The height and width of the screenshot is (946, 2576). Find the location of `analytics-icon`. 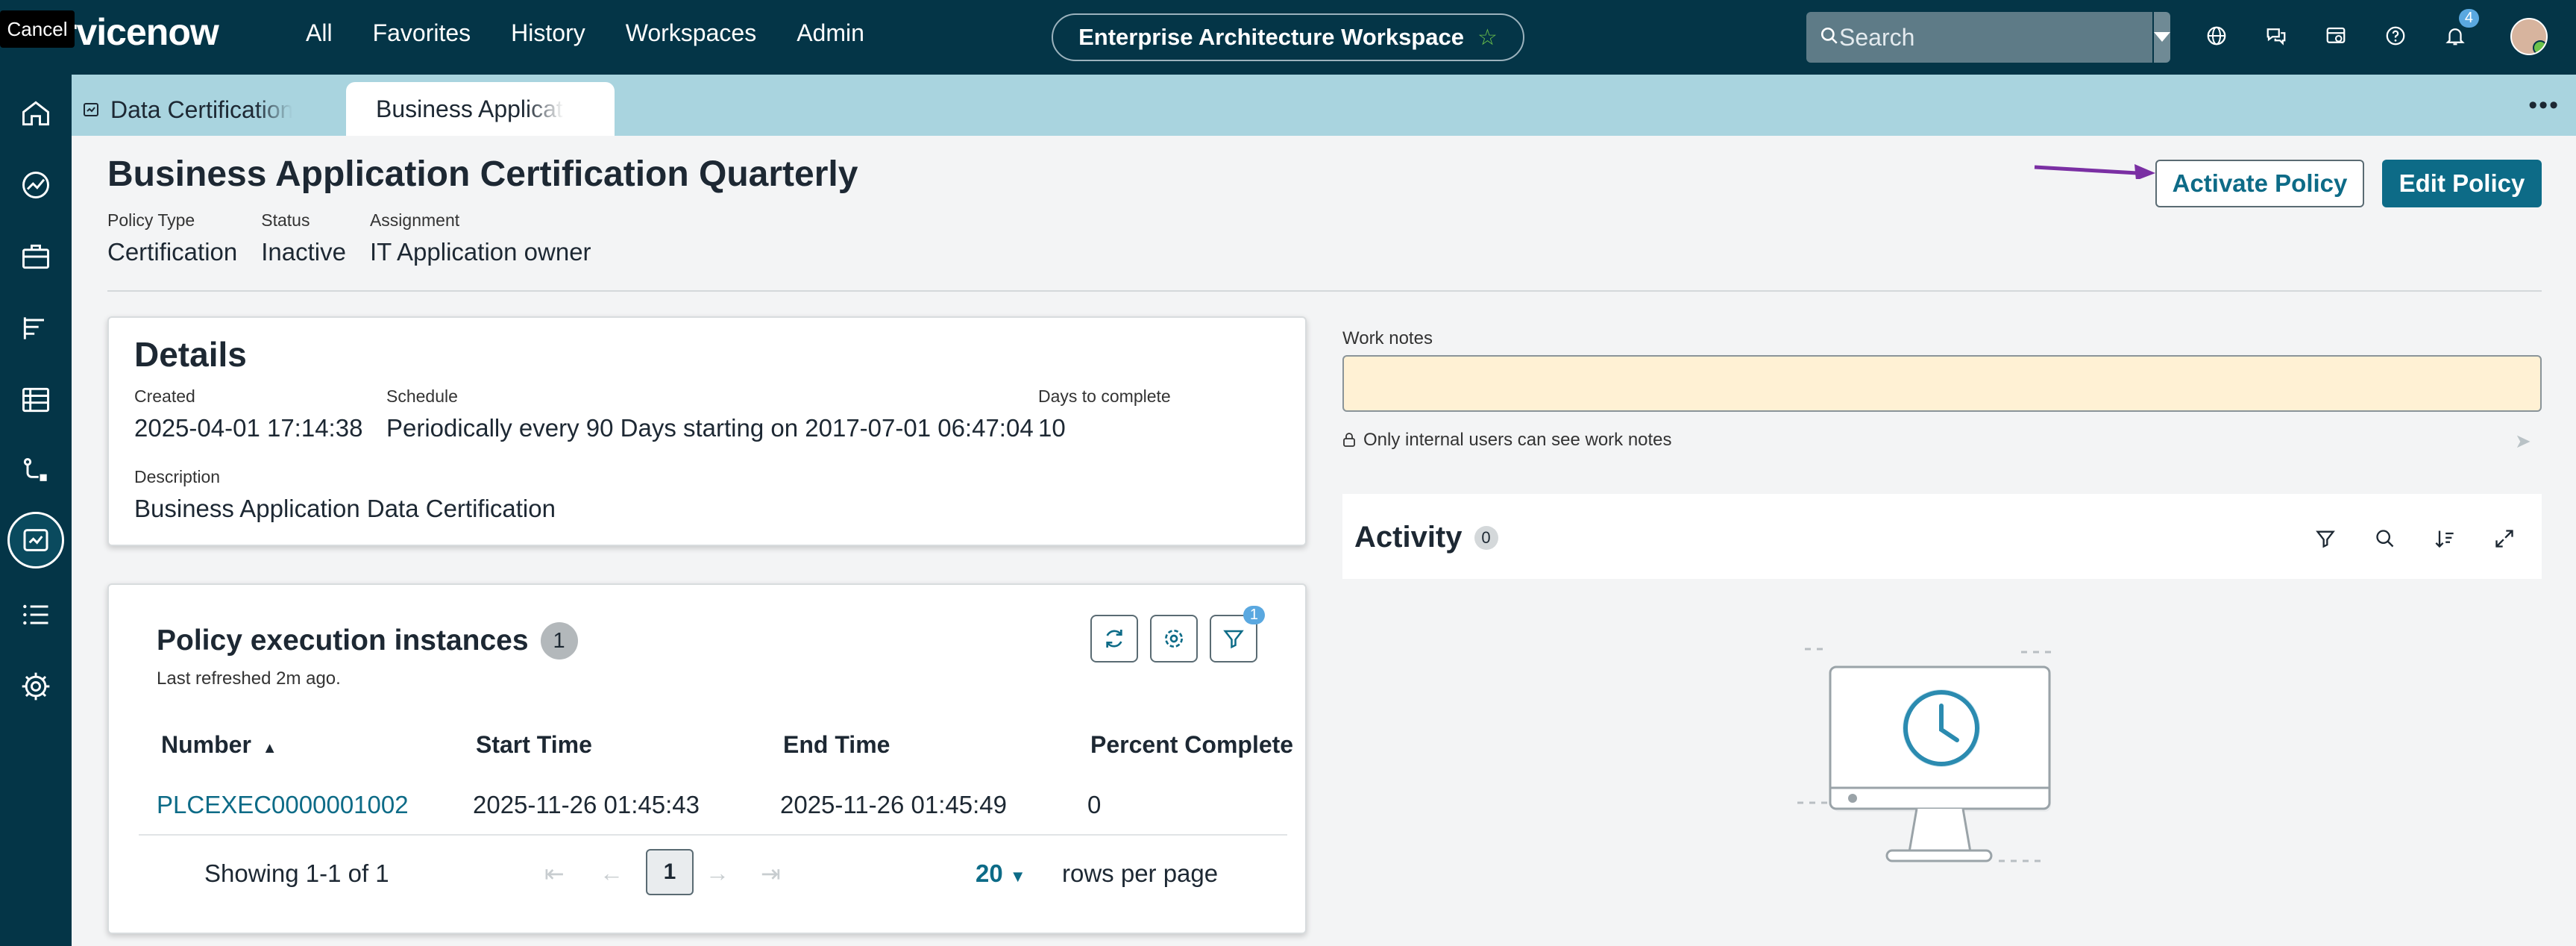

analytics-icon is located at coordinates (36, 185).